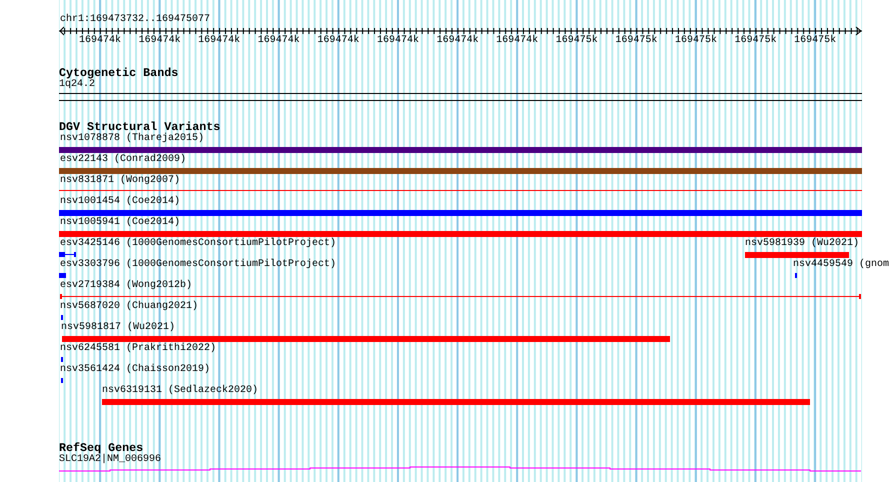 This screenshot has width=890, height=482. I want to click on variant-label: nsv5687020 (Chuang2021), so click(129, 307).